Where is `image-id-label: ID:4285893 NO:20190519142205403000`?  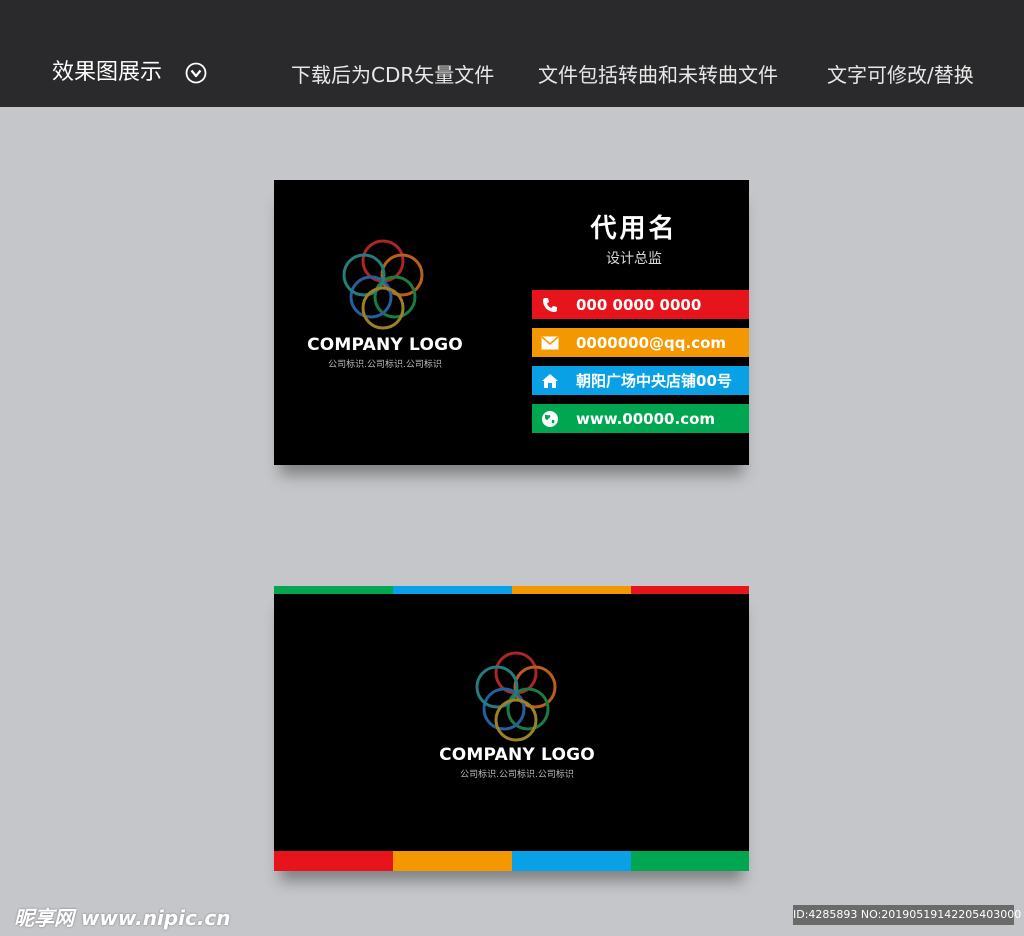 image-id-label: ID:4285893 NO:20190519142205403000 is located at coordinates (907, 915).